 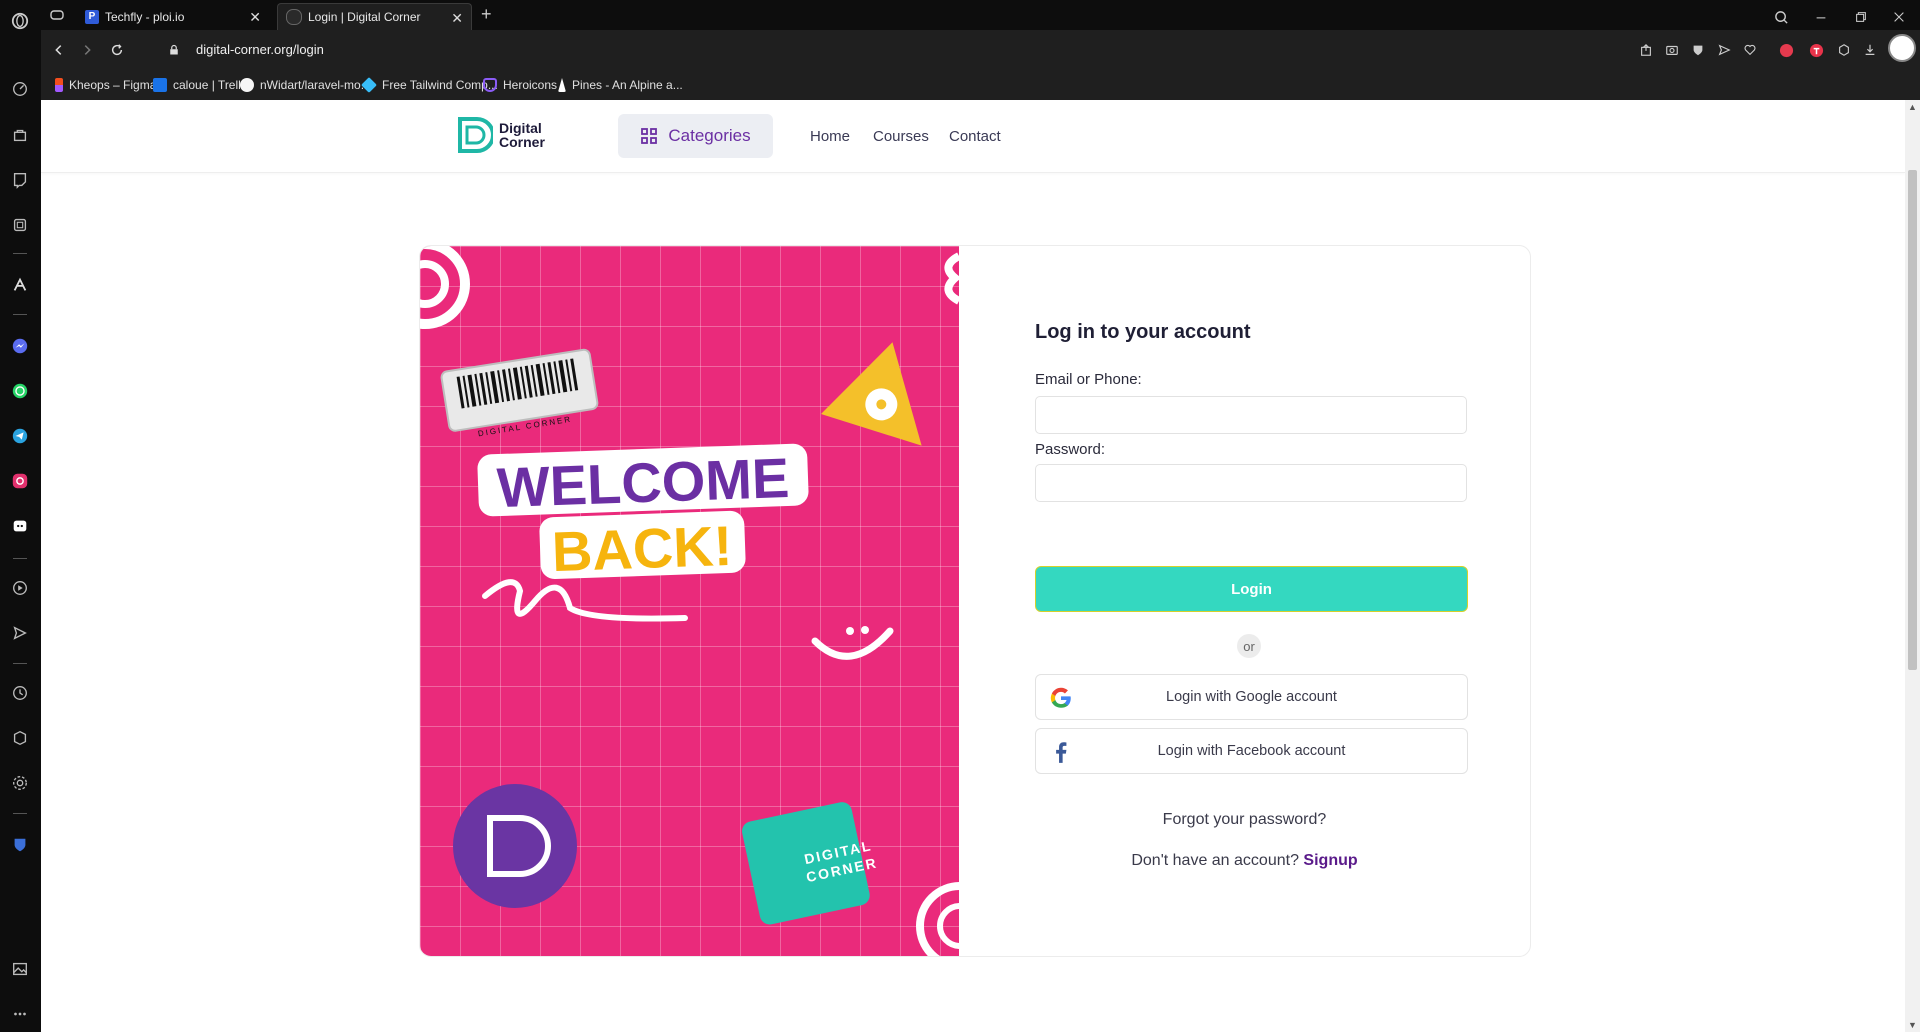 I want to click on telegram-icon, so click(x=20, y=436).